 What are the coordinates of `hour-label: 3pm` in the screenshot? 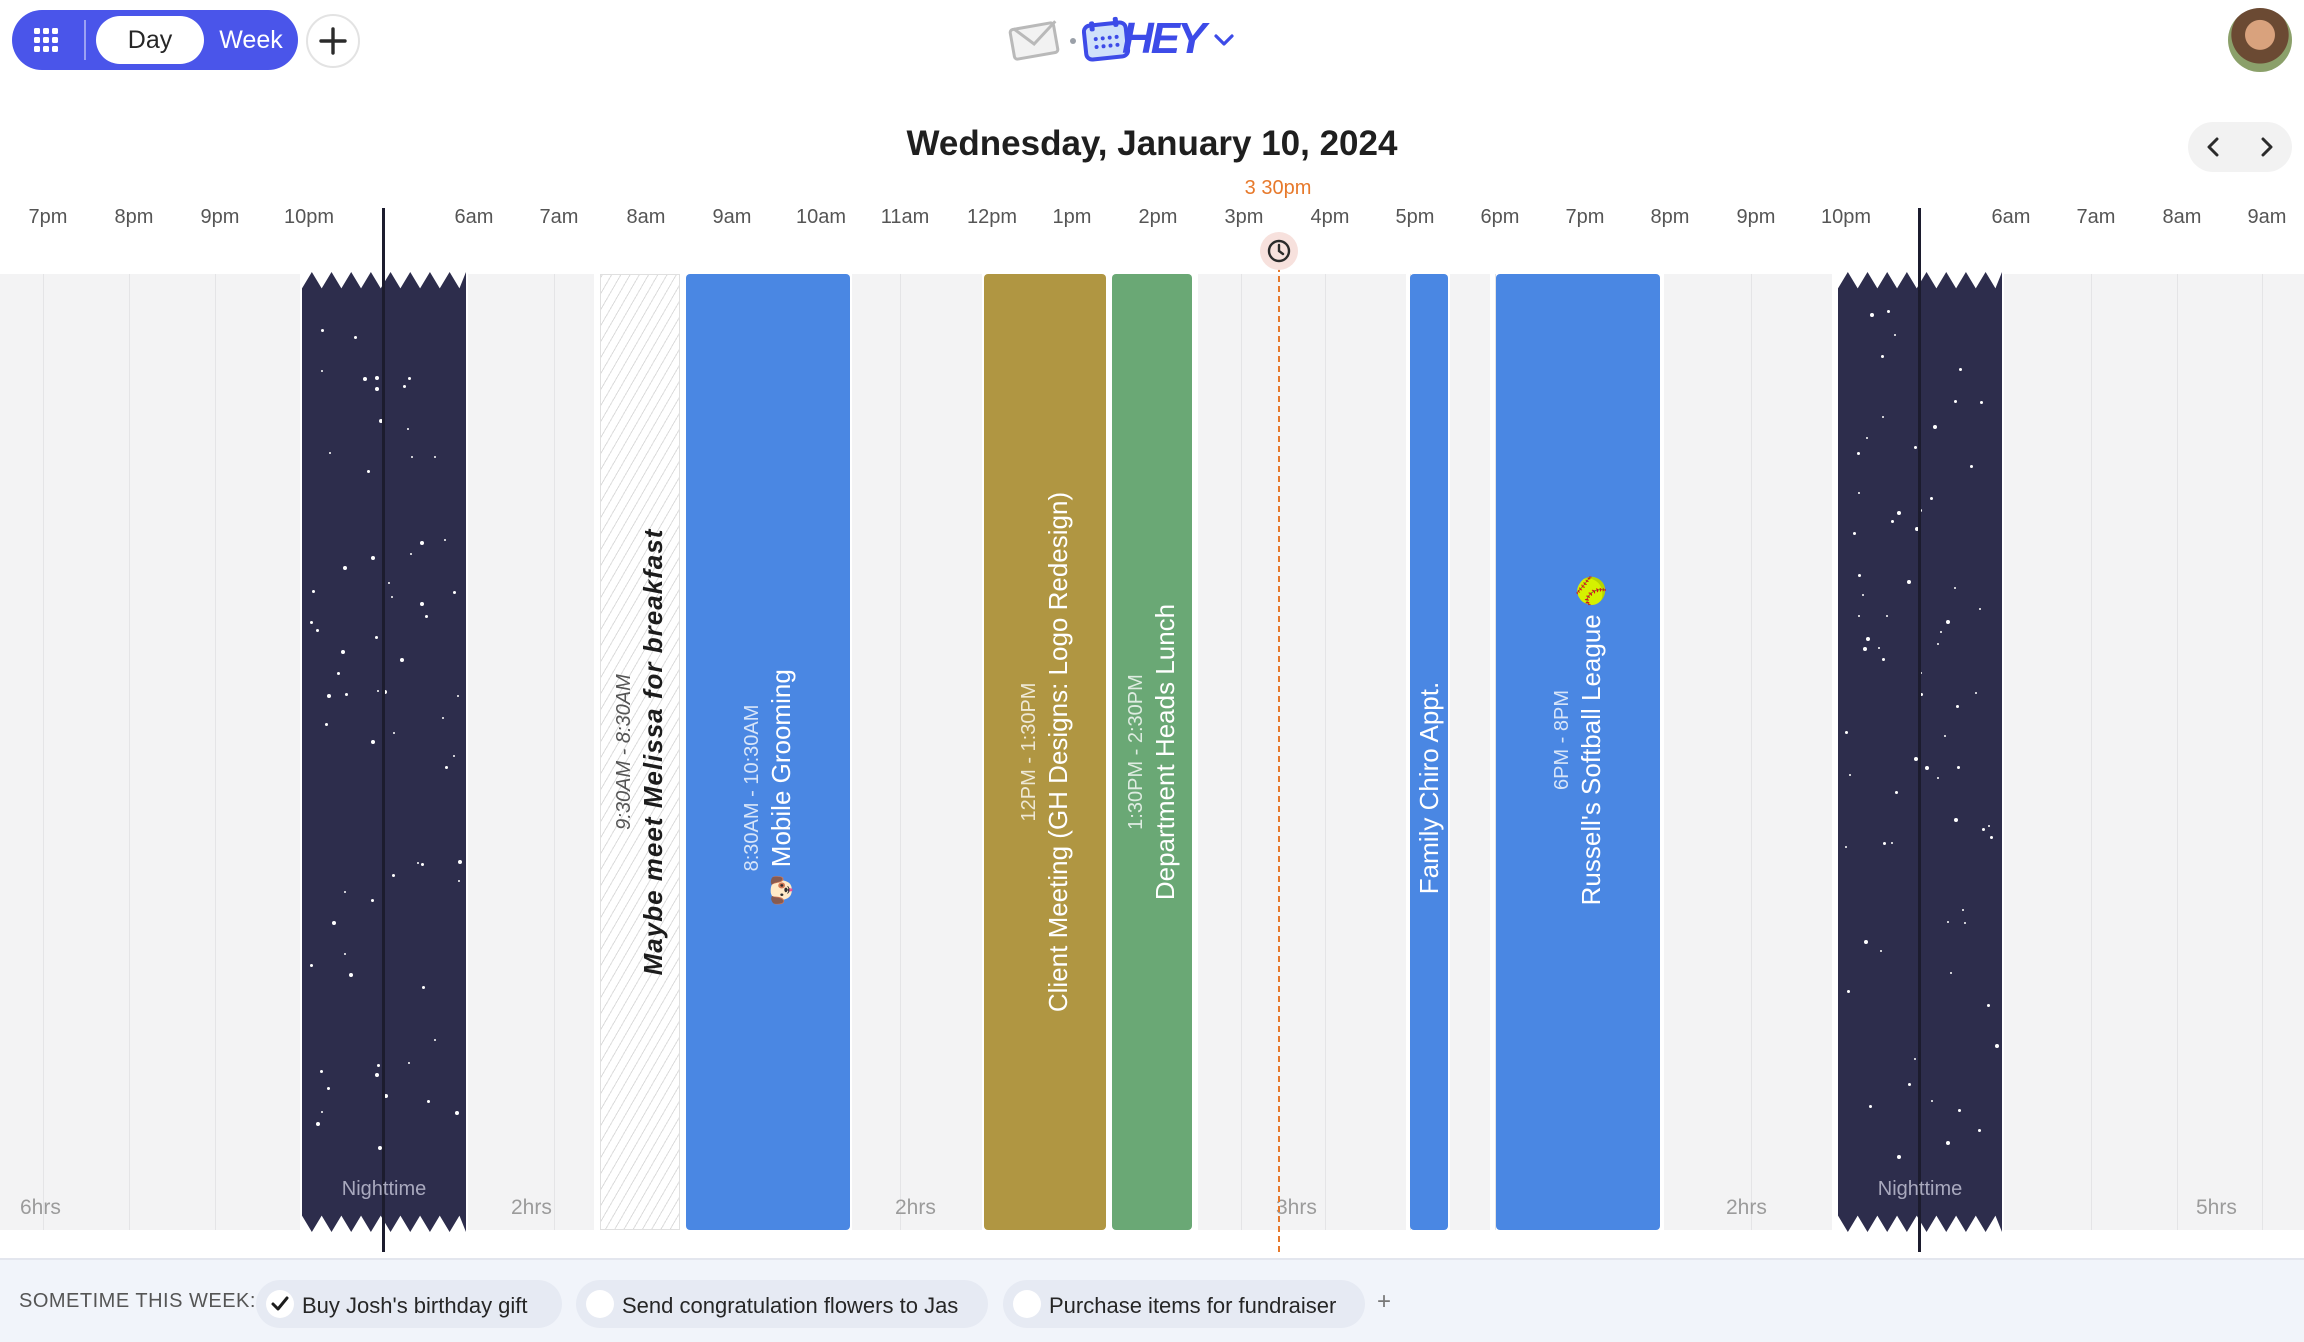 It's located at (1244, 217).